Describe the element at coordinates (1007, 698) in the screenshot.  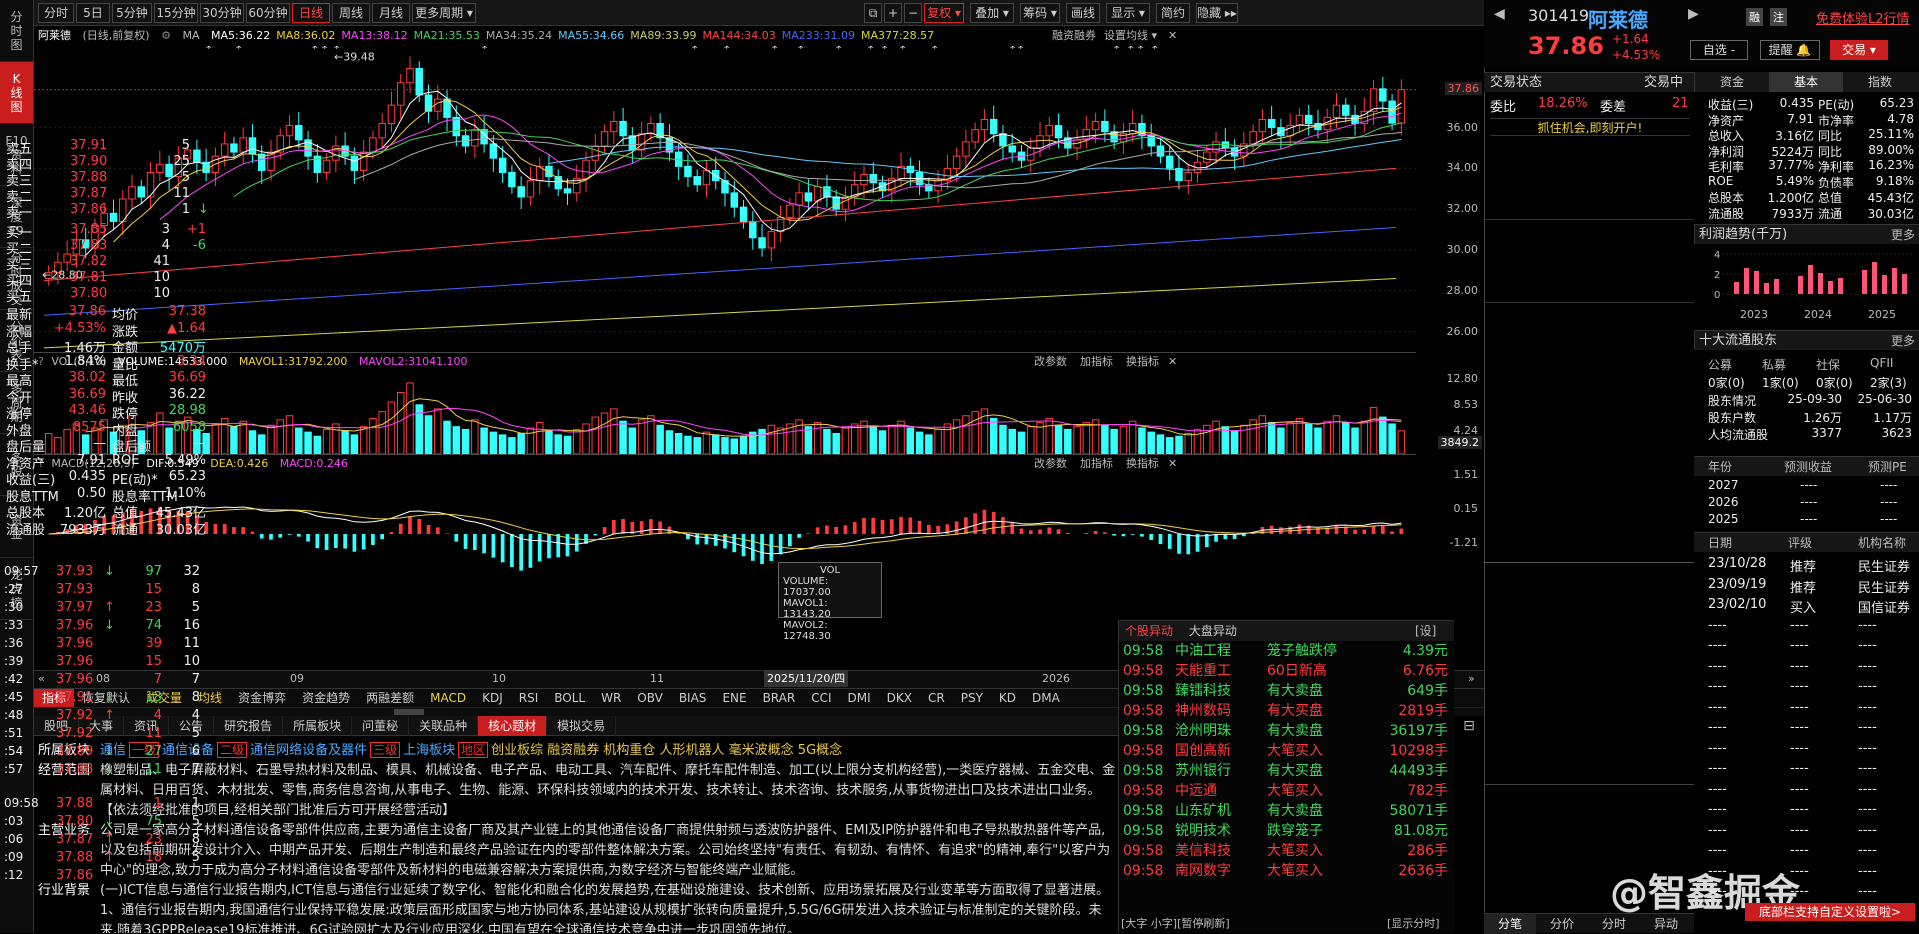
I see `indicator-21: KD` at that location.